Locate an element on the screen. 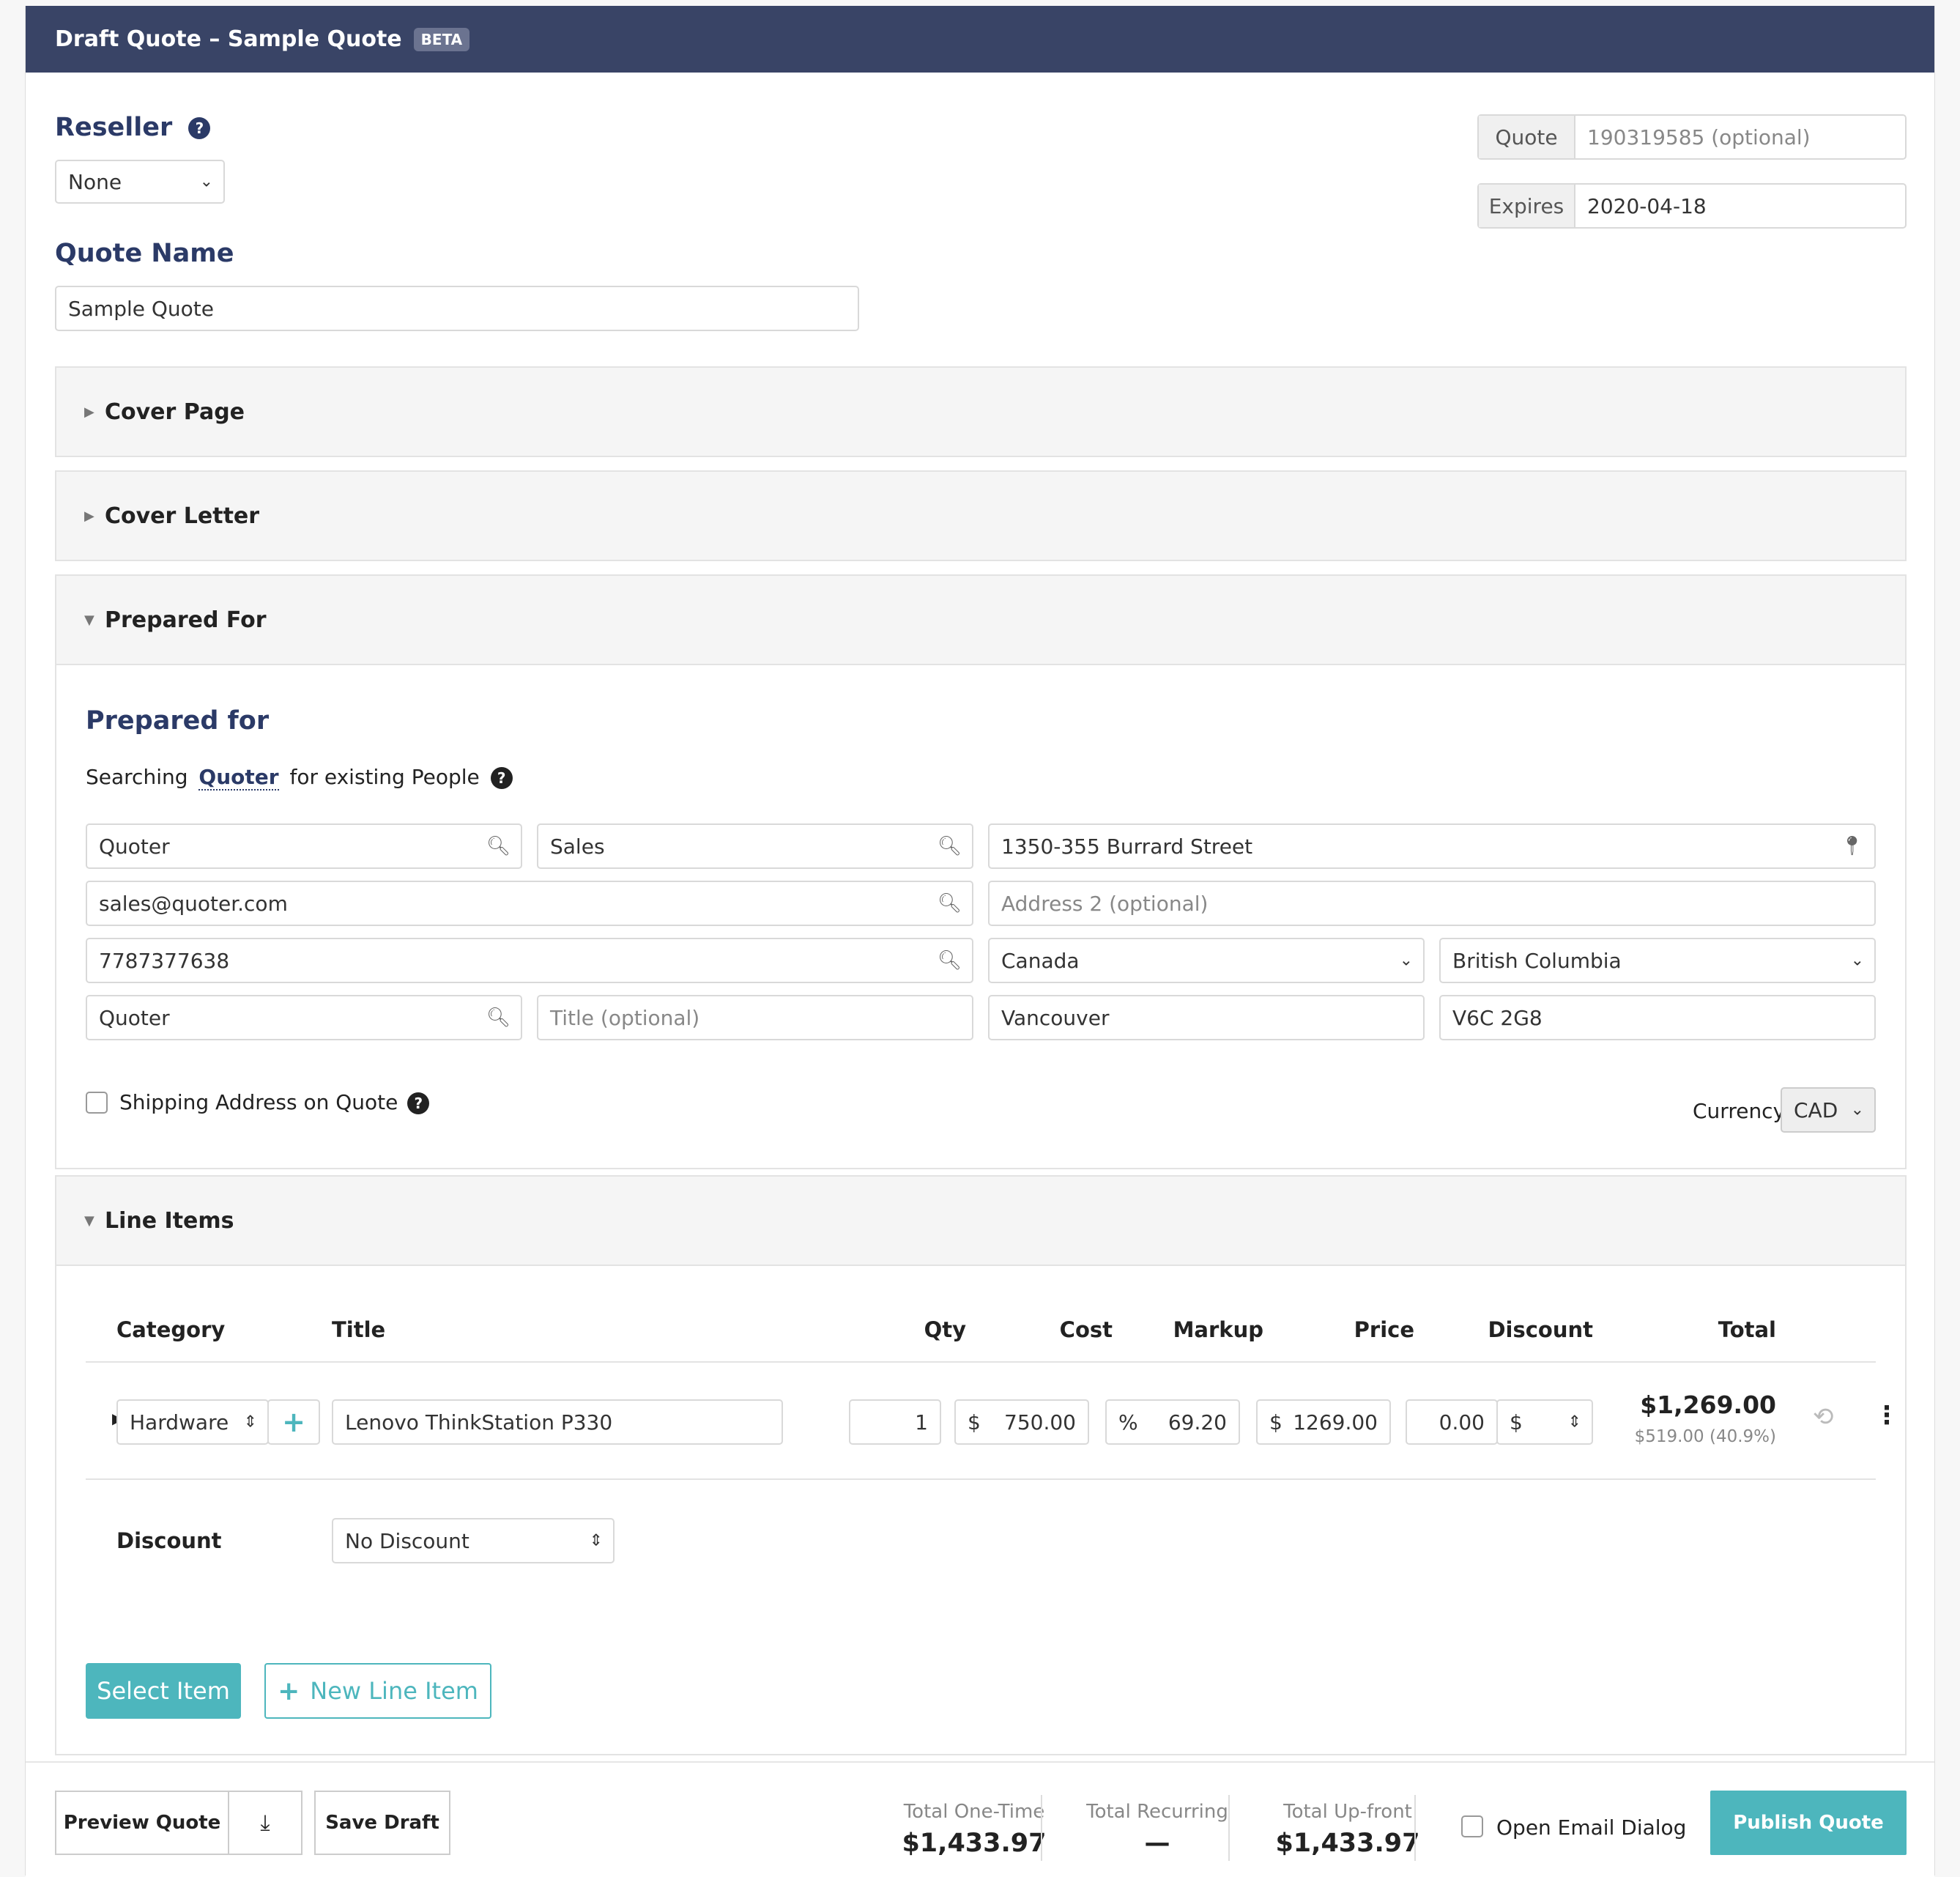 The image size is (1960, 1877). prepared-for-label: Prepared For is located at coordinates (186, 620).